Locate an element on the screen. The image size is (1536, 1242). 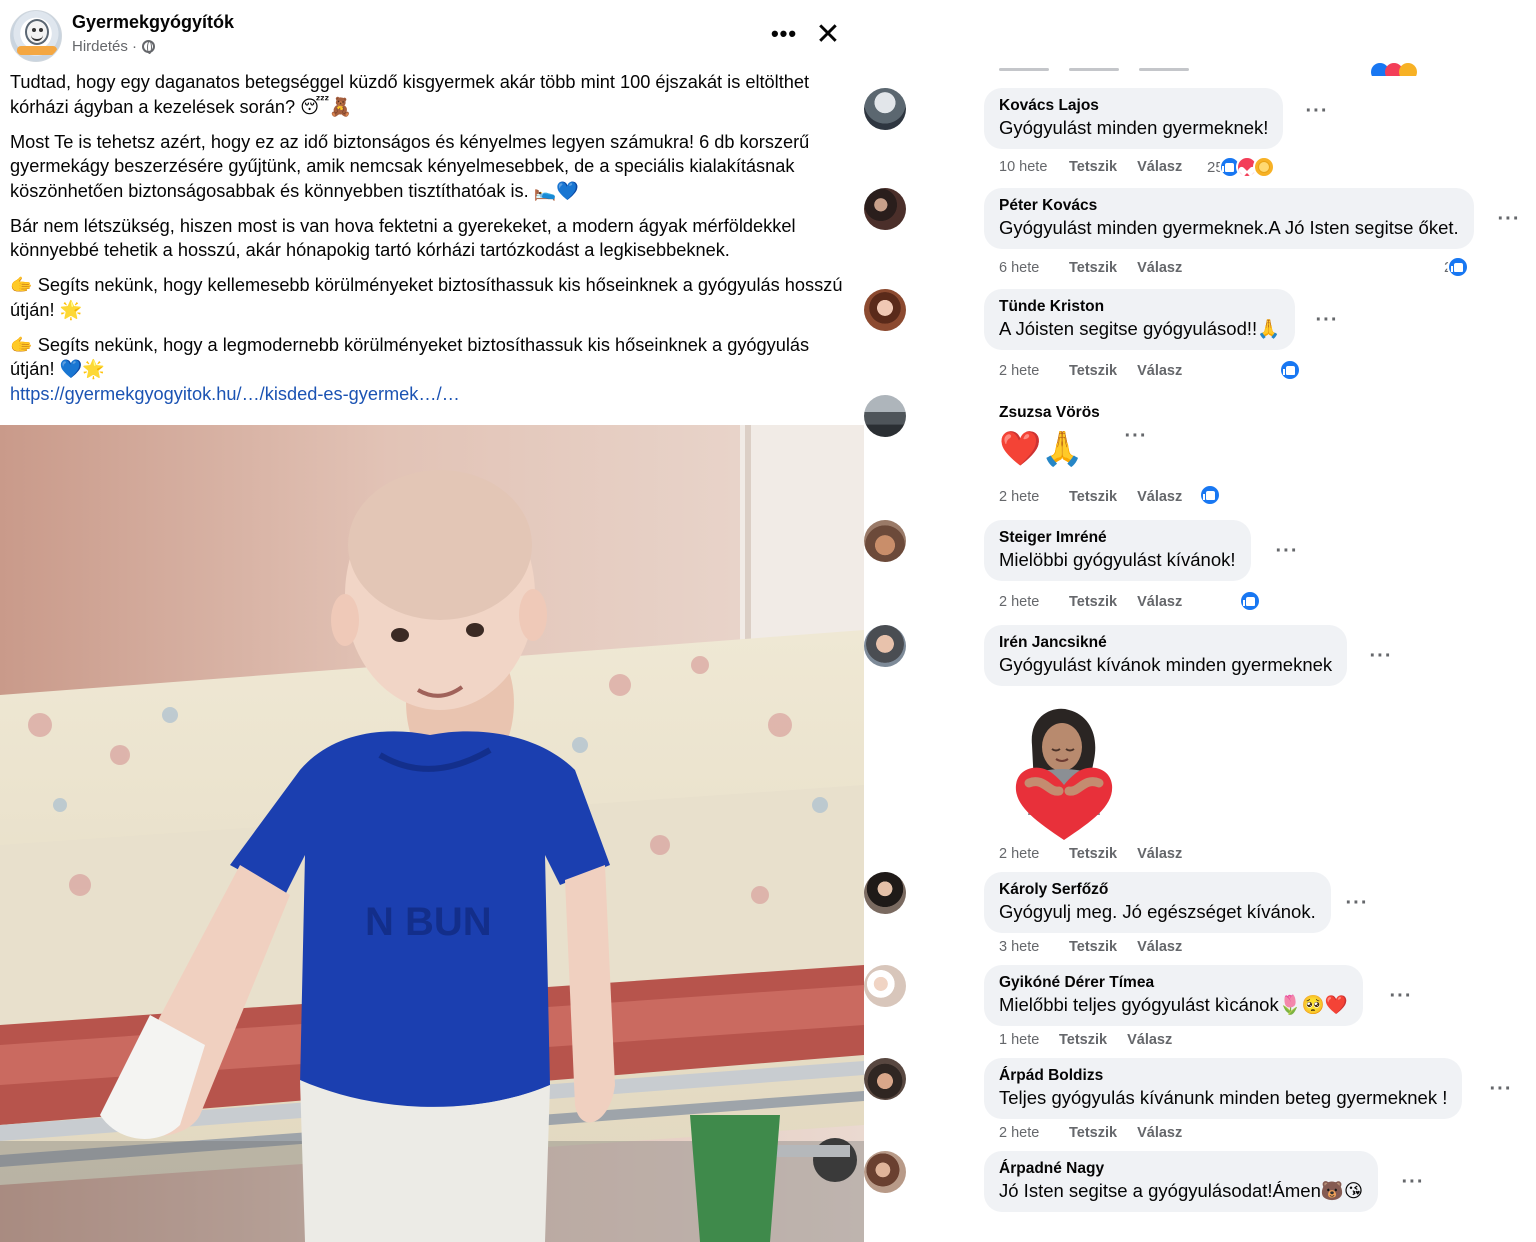
care-reaction-icon is located at coordinates (1263, 167).